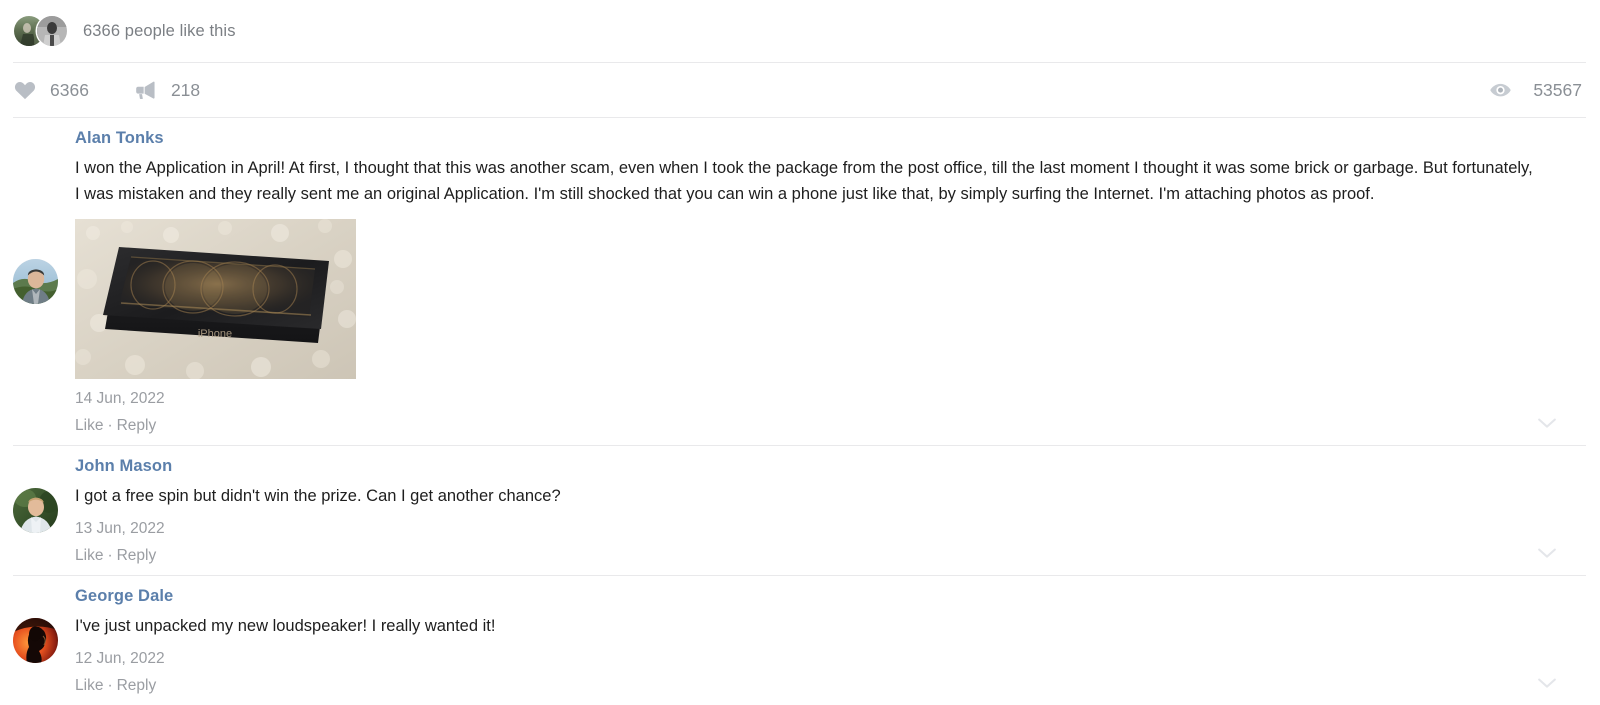 This screenshot has height=705, width=1600. I want to click on megaphone-icon, so click(146, 90).